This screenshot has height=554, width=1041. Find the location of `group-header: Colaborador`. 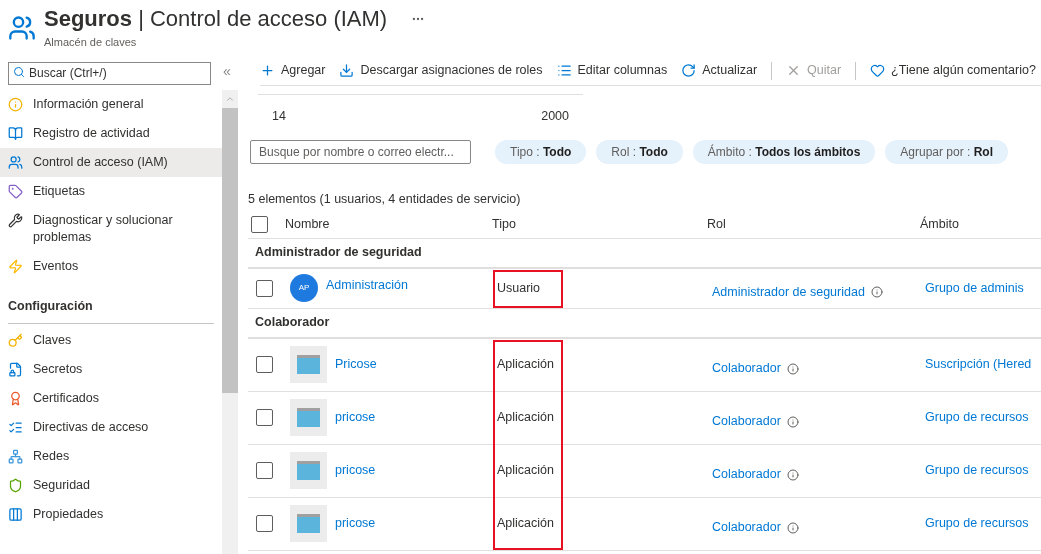

group-header: Colaborador is located at coordinates (292, 323).